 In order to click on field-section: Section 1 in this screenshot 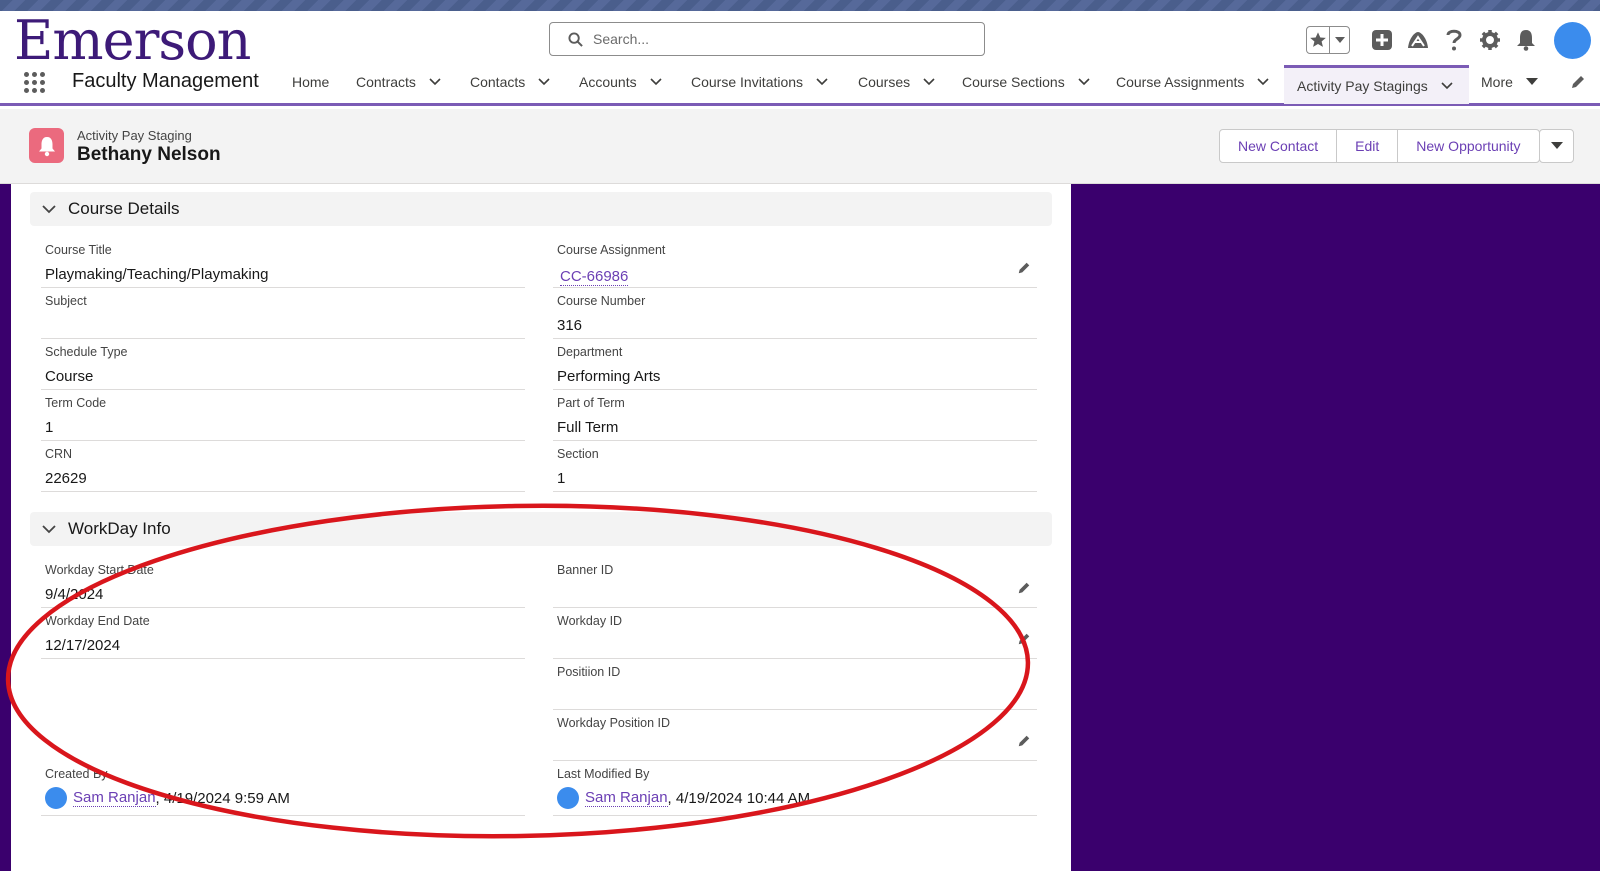, I will do `click(795, 466)`.